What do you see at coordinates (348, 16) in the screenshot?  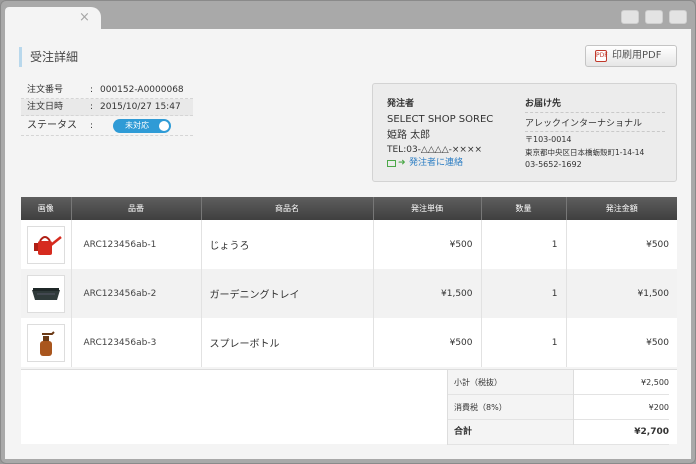 I see `title-bar: ×` at bounding box center [348, 16].